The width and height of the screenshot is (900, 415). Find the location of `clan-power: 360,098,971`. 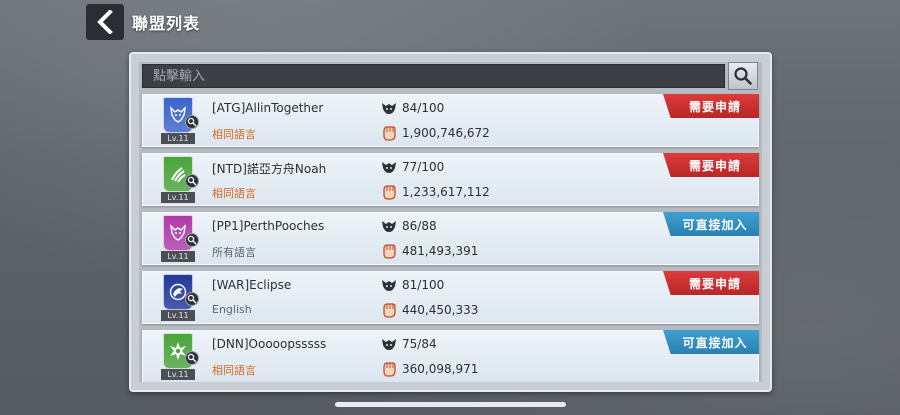

clan-power: 360,098,971 is located at coordinates (440, 369).